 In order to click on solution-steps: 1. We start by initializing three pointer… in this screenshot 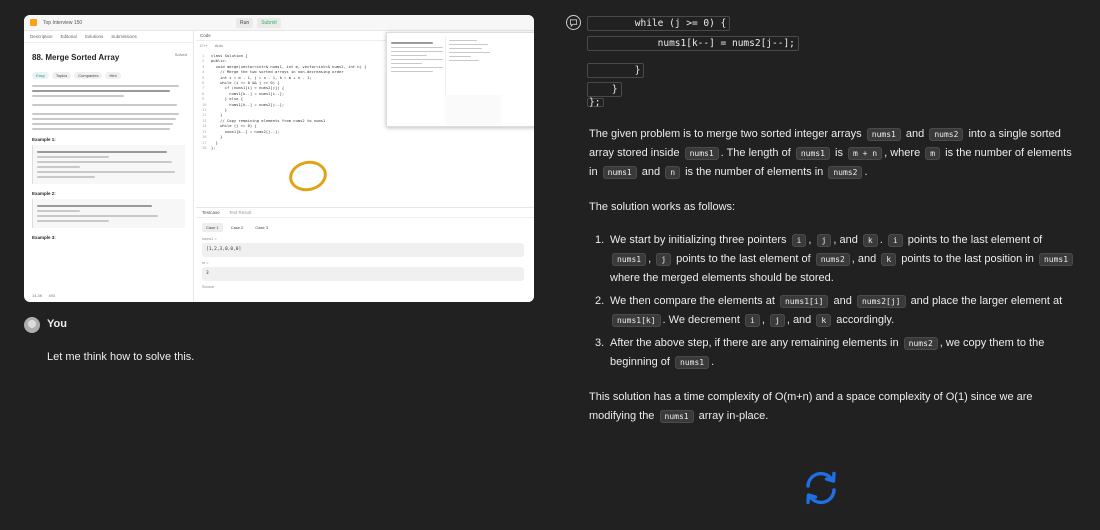, I will do `click(835, 303)`.